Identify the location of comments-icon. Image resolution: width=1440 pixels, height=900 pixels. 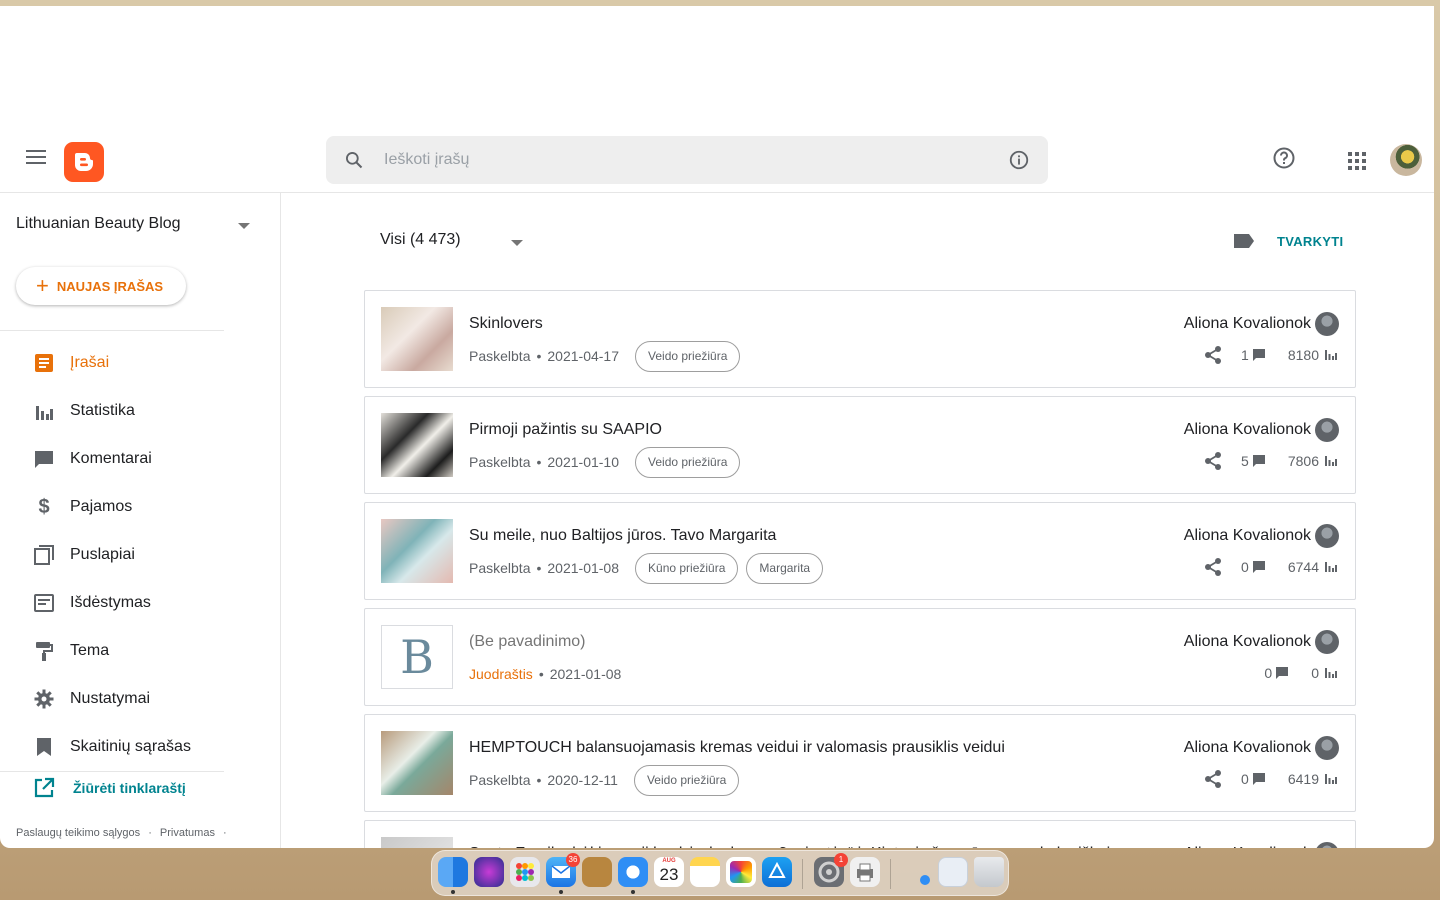
(44, 459).